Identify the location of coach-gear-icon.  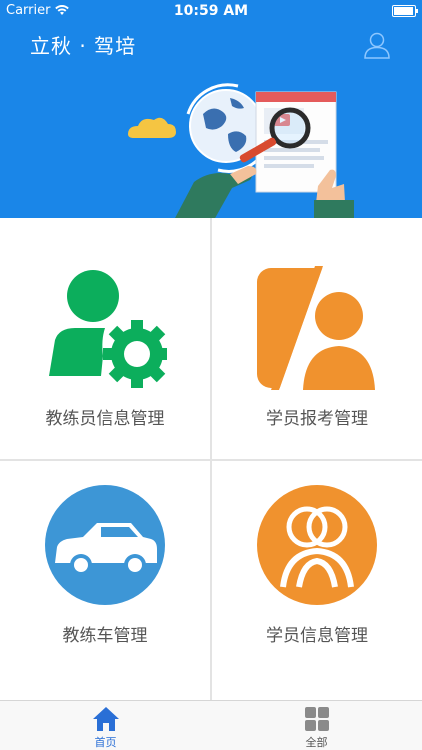
(108, 329).